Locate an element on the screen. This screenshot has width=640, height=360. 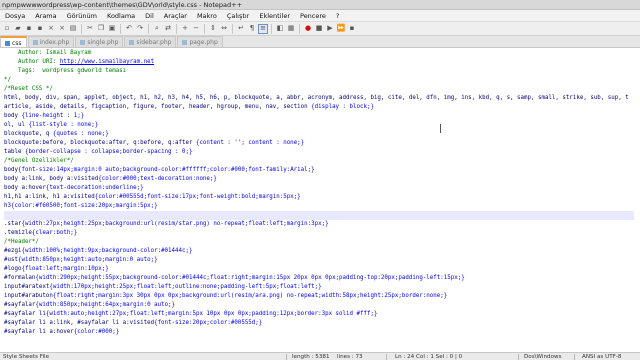
menu-item: ? is located at coordinates (337, 16).